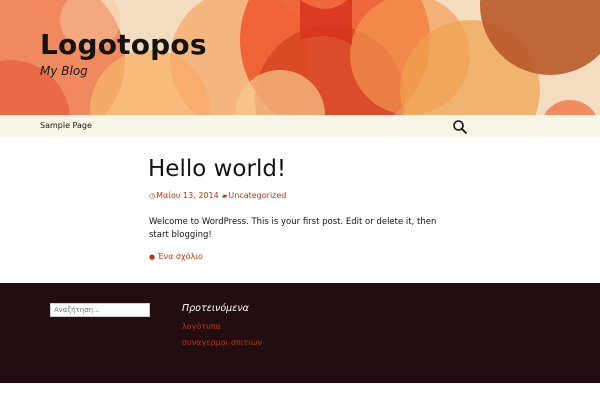 This screenshot has width=600, height=400. What do you see at coordinates (225, 196) in the screenshot?
I see `folder-icon: ▰` at bounding box center [225, 196].